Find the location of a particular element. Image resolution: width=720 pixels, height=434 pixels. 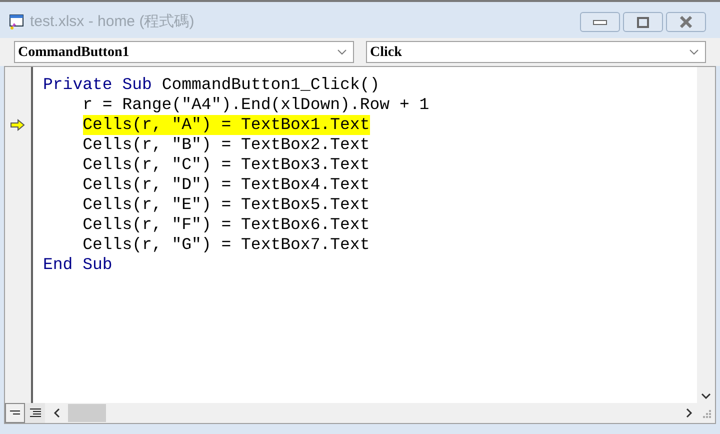

chevron-left-icon is located at coordinates (56, 413).